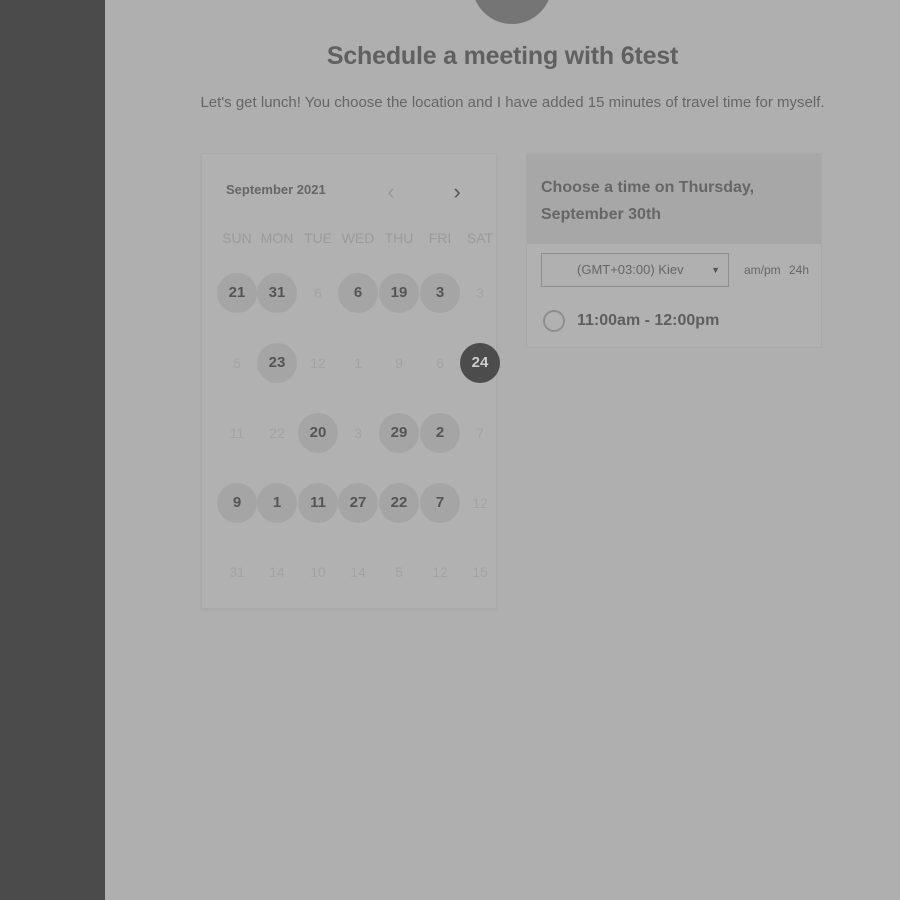  I want to click on calendar-day-available: 6, so click(358, 293).